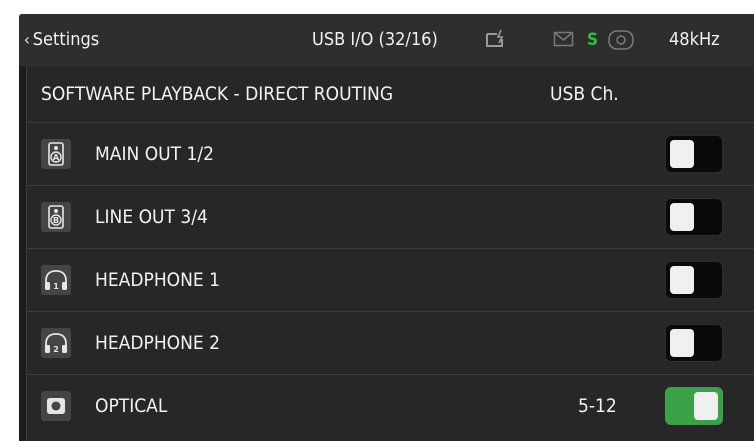 This screenshot has width=754, height=441. I want to click on routing-row-optical: OPTICAL 5-12, so click(390, 406).